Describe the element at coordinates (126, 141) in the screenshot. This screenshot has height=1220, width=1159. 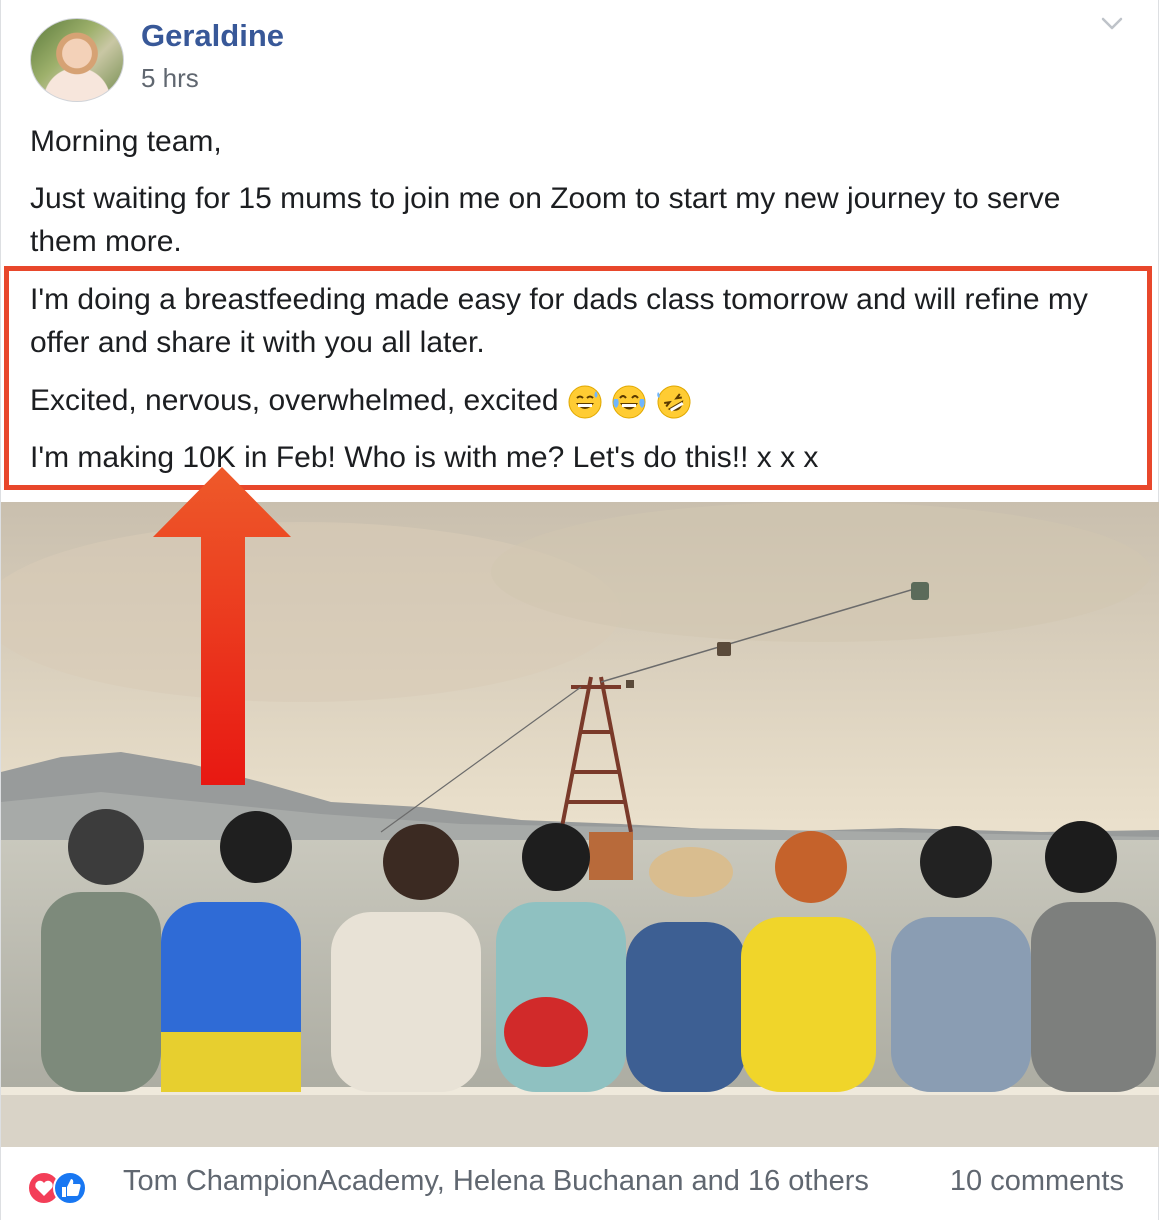
I see `post-text-greeting: Morning team,` at that location.